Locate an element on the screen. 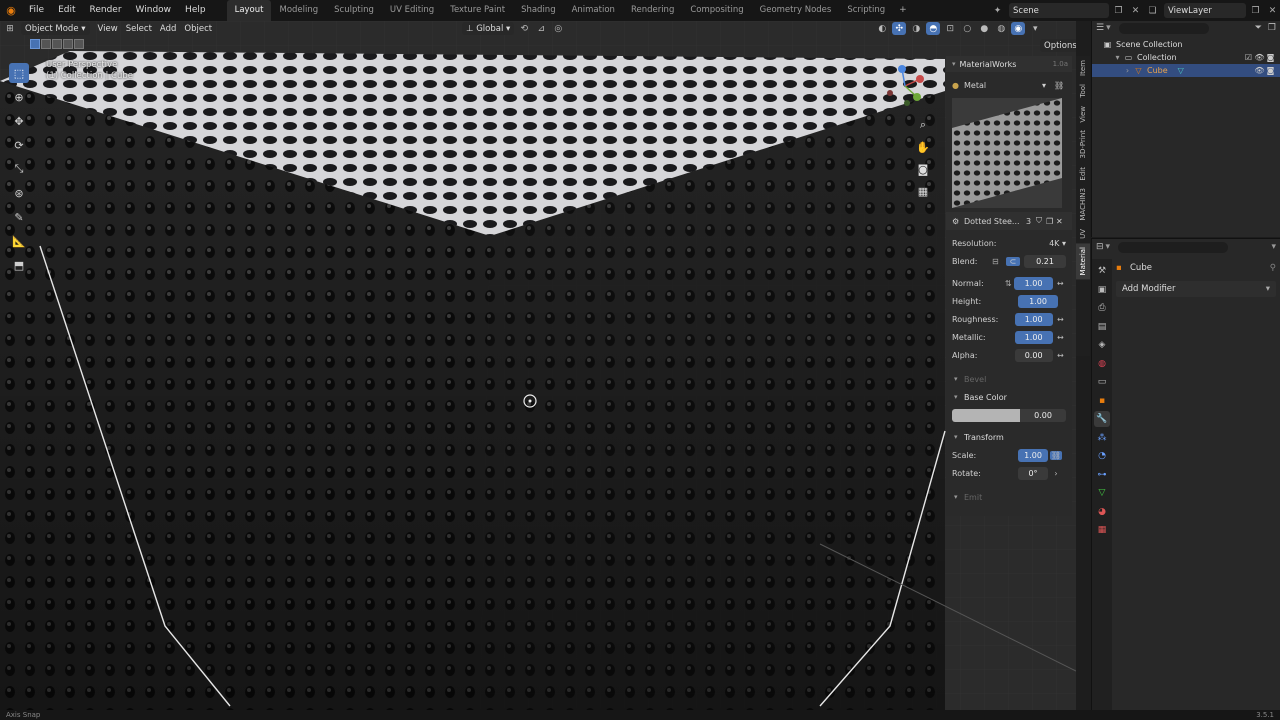  select-invert-icon is located at coordinates (68, 44).